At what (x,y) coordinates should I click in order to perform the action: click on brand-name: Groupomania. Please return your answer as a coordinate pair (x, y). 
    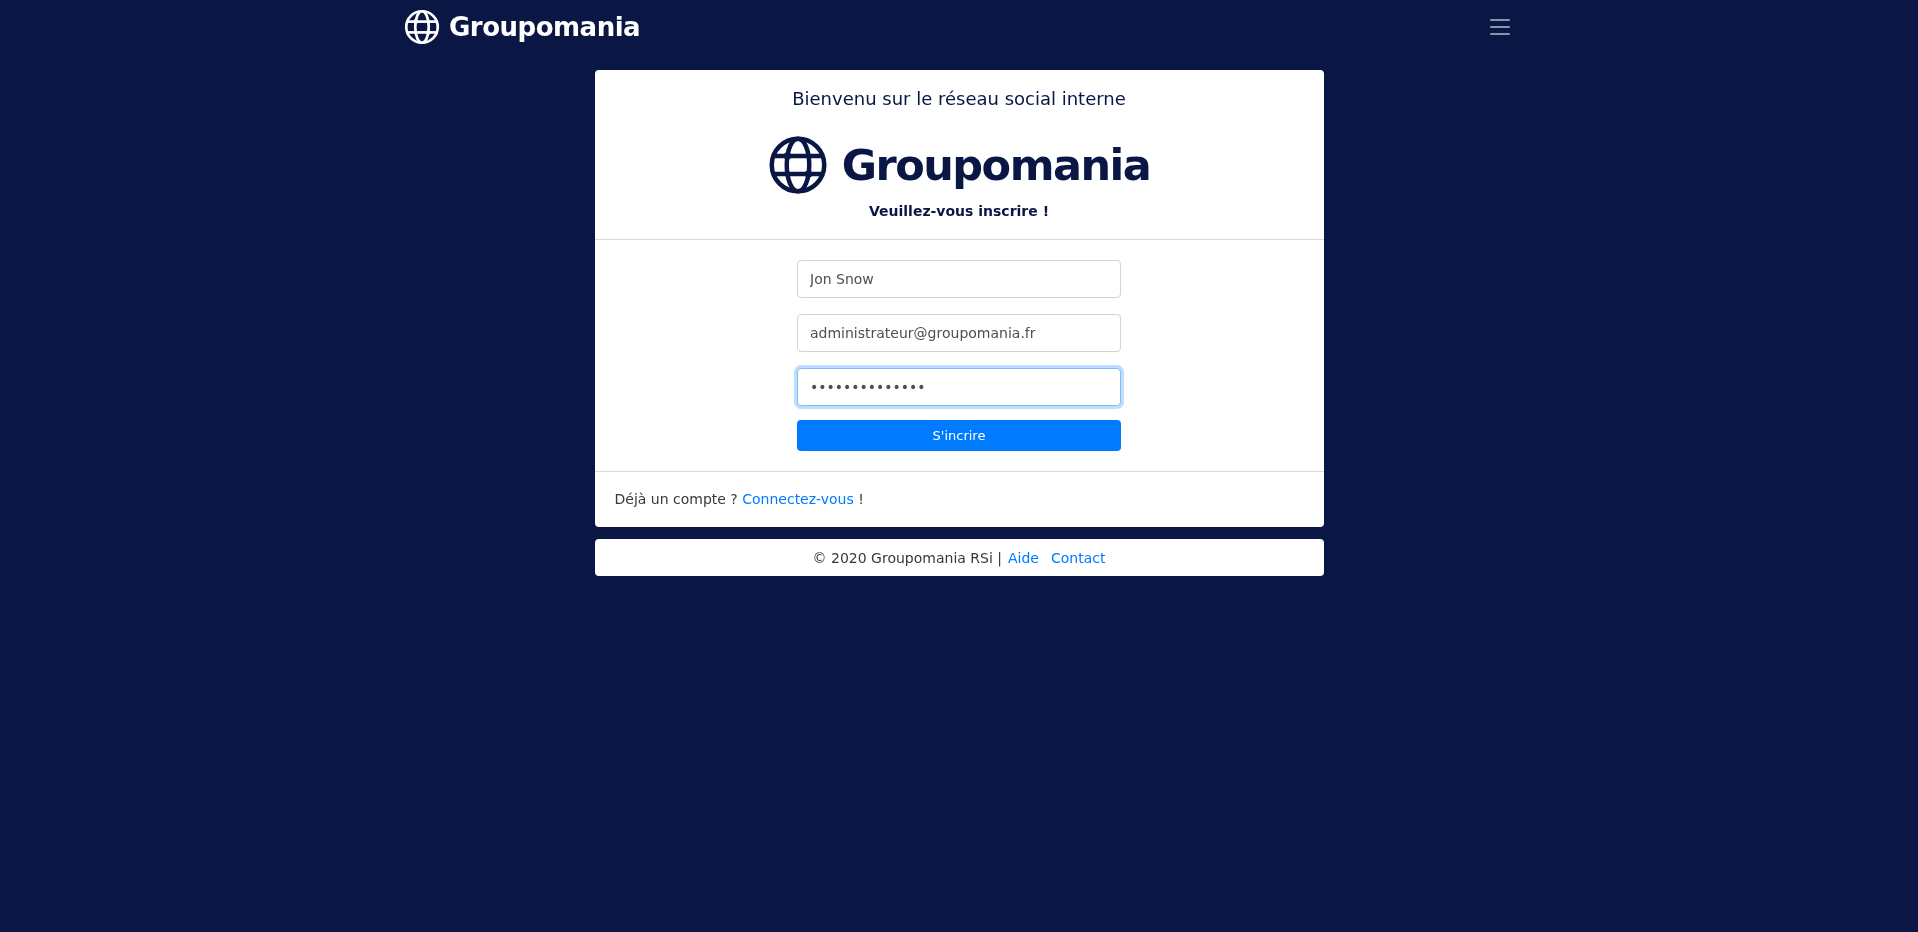
    Looking at the image, I should click on (545, 27).